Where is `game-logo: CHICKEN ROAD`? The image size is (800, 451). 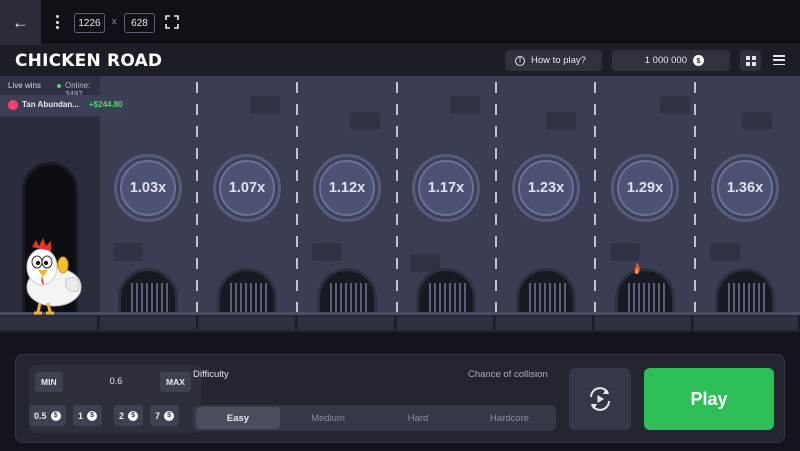 game-logo: CHICKEN ROAD is located at coordinates (89, 61).